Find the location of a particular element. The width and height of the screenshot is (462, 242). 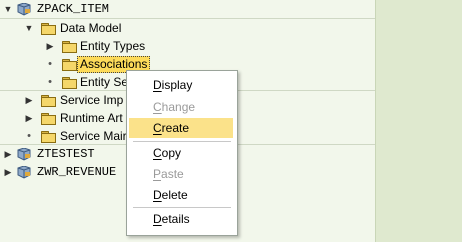

tree-node-entity-types: ▶ Entity Types is located at coordinates (187, 46).